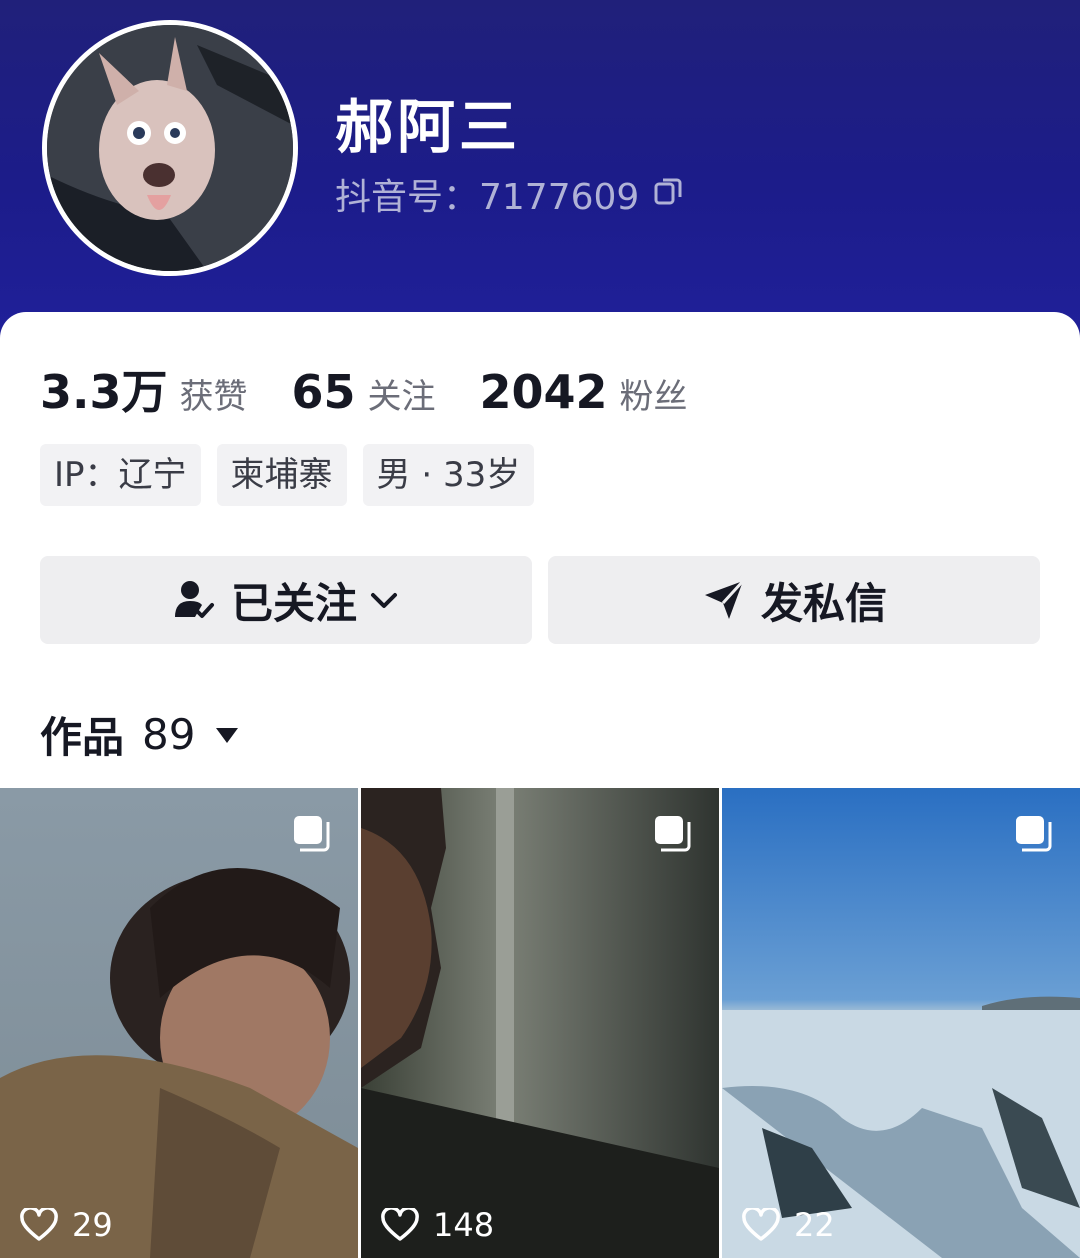 The width and height of the screenshot is (1080, 1258). I want to click on video-likes-count: 29, so click(92, 1225).